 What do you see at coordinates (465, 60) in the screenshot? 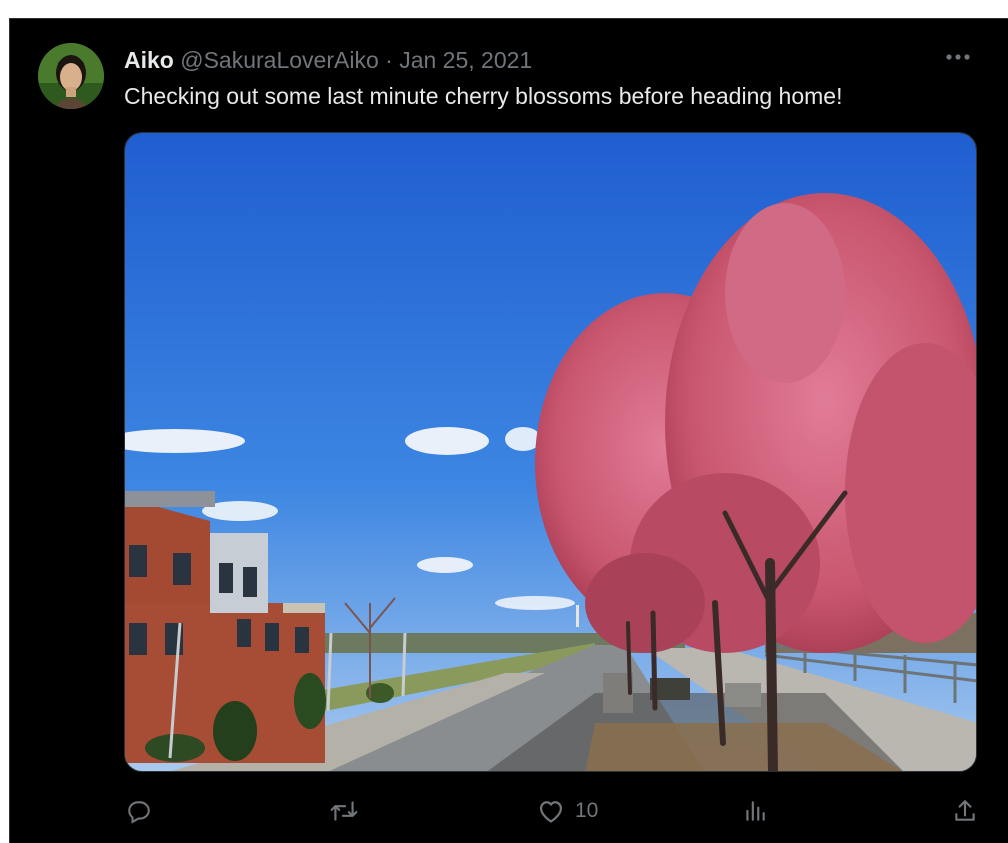
I see `tweet-date: Jan 25, 2021` at bounding box center [465, 60].